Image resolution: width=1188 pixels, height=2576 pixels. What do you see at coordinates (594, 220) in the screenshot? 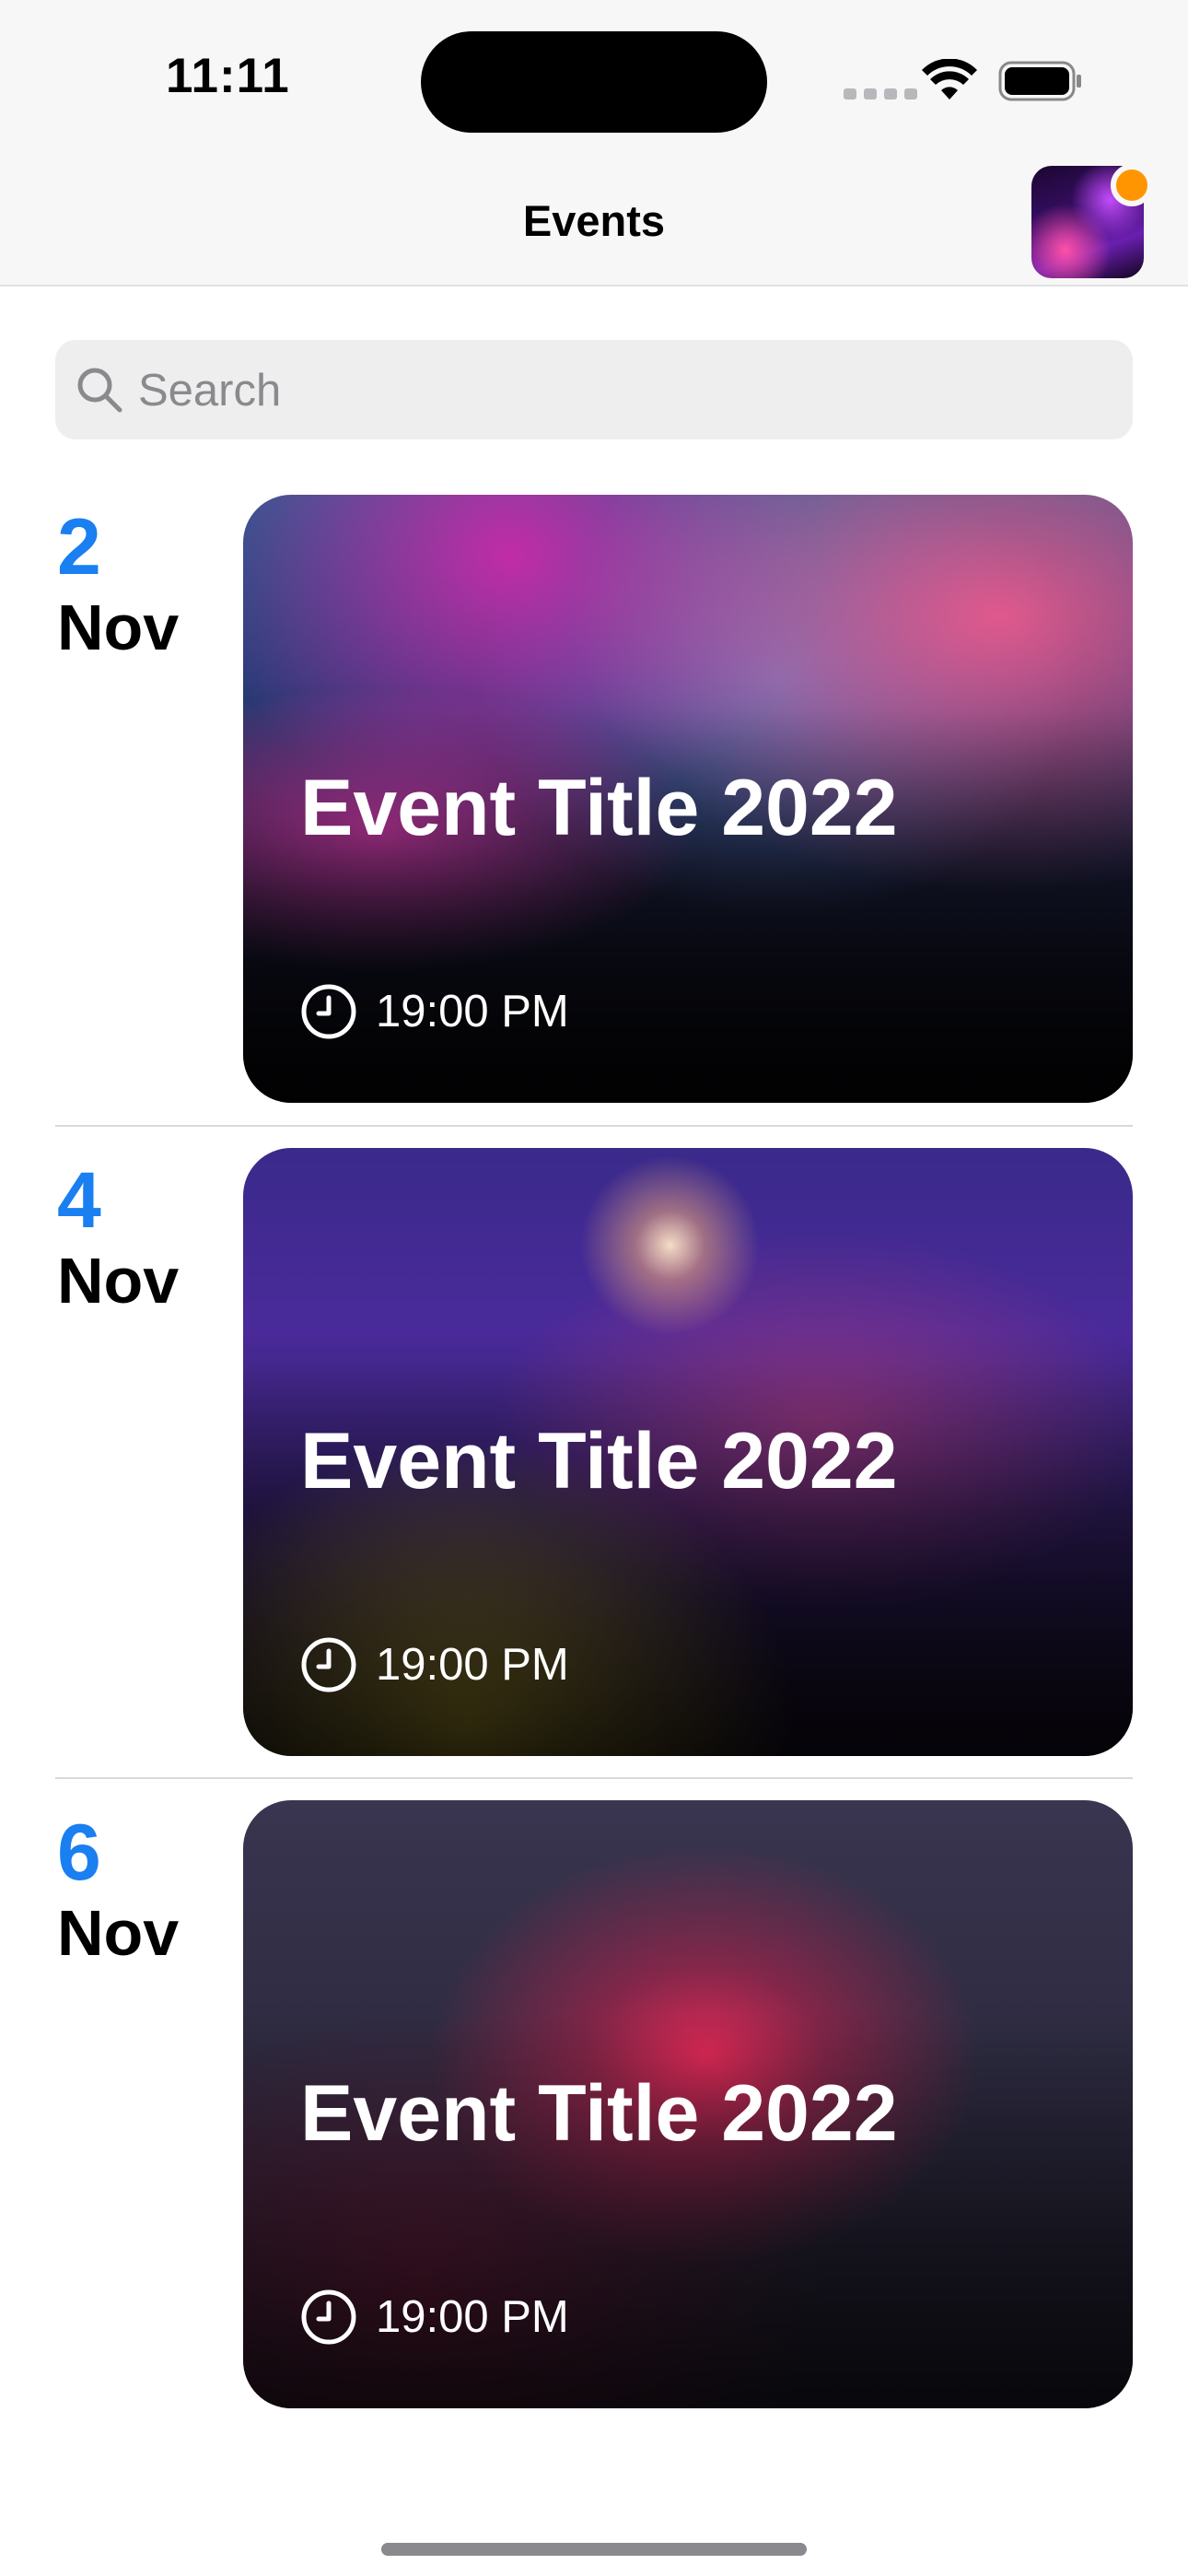
I see `page-title: Events` at bounding box center [594, 220].